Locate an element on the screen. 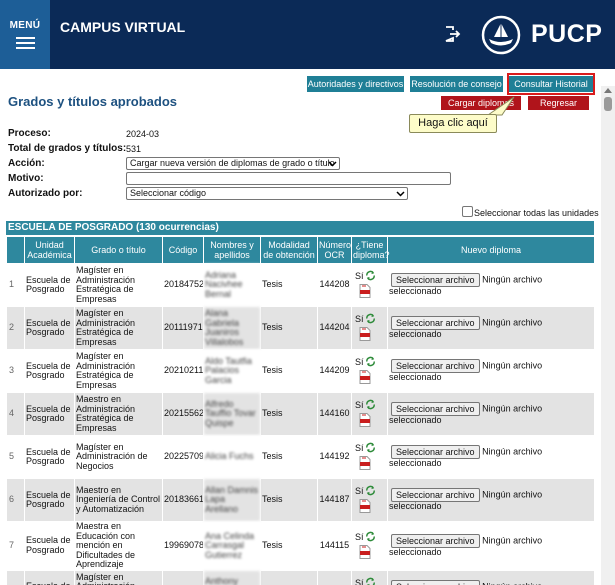  col-grado: Grado o título is located at coordinates (118, 250).